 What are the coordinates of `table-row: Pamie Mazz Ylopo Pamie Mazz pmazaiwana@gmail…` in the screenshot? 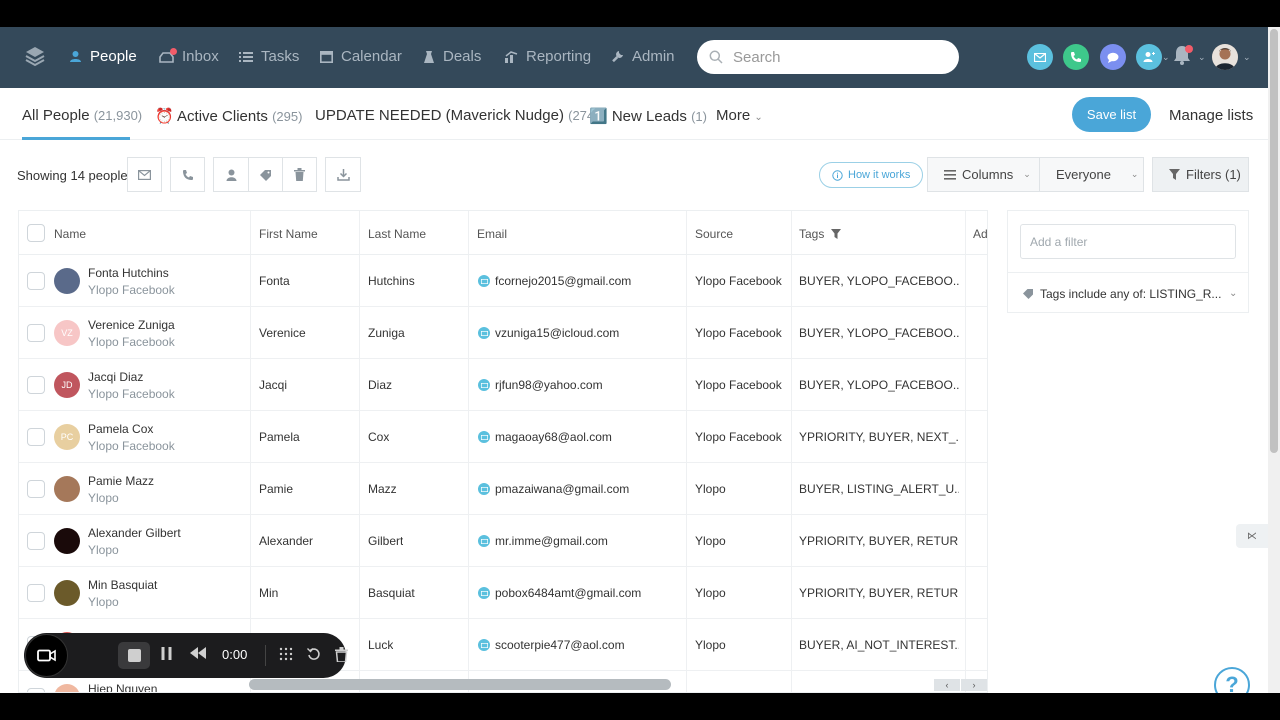 It's located at (503, 489).